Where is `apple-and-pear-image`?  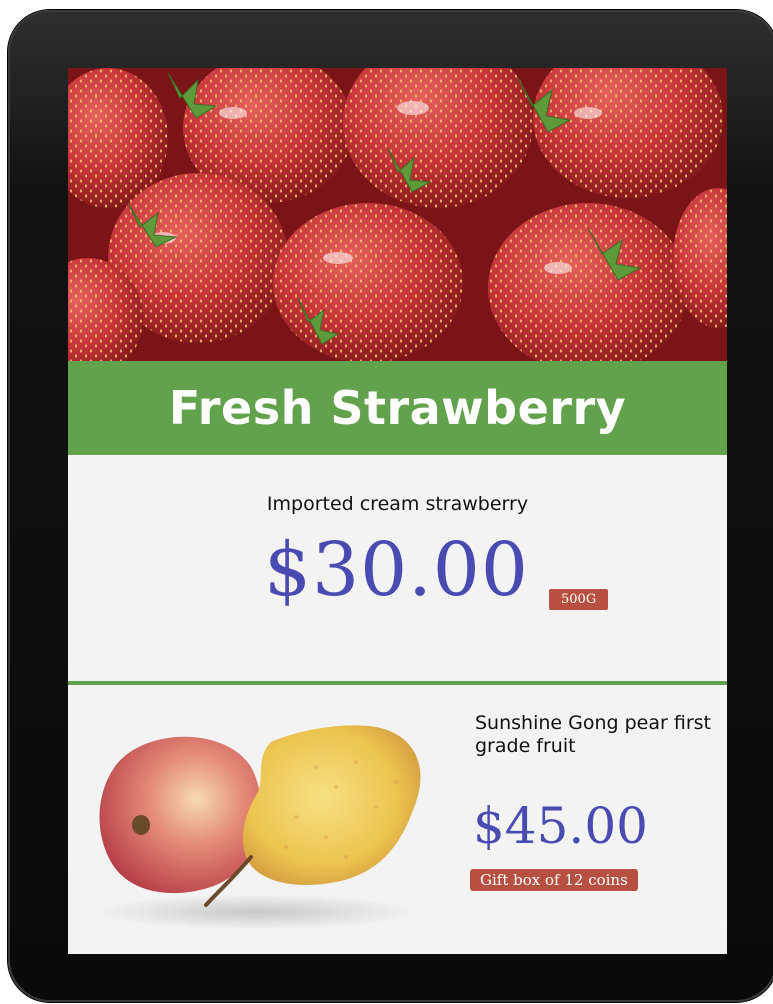 apple-and-pear-image is located at coordinates (258, 827).